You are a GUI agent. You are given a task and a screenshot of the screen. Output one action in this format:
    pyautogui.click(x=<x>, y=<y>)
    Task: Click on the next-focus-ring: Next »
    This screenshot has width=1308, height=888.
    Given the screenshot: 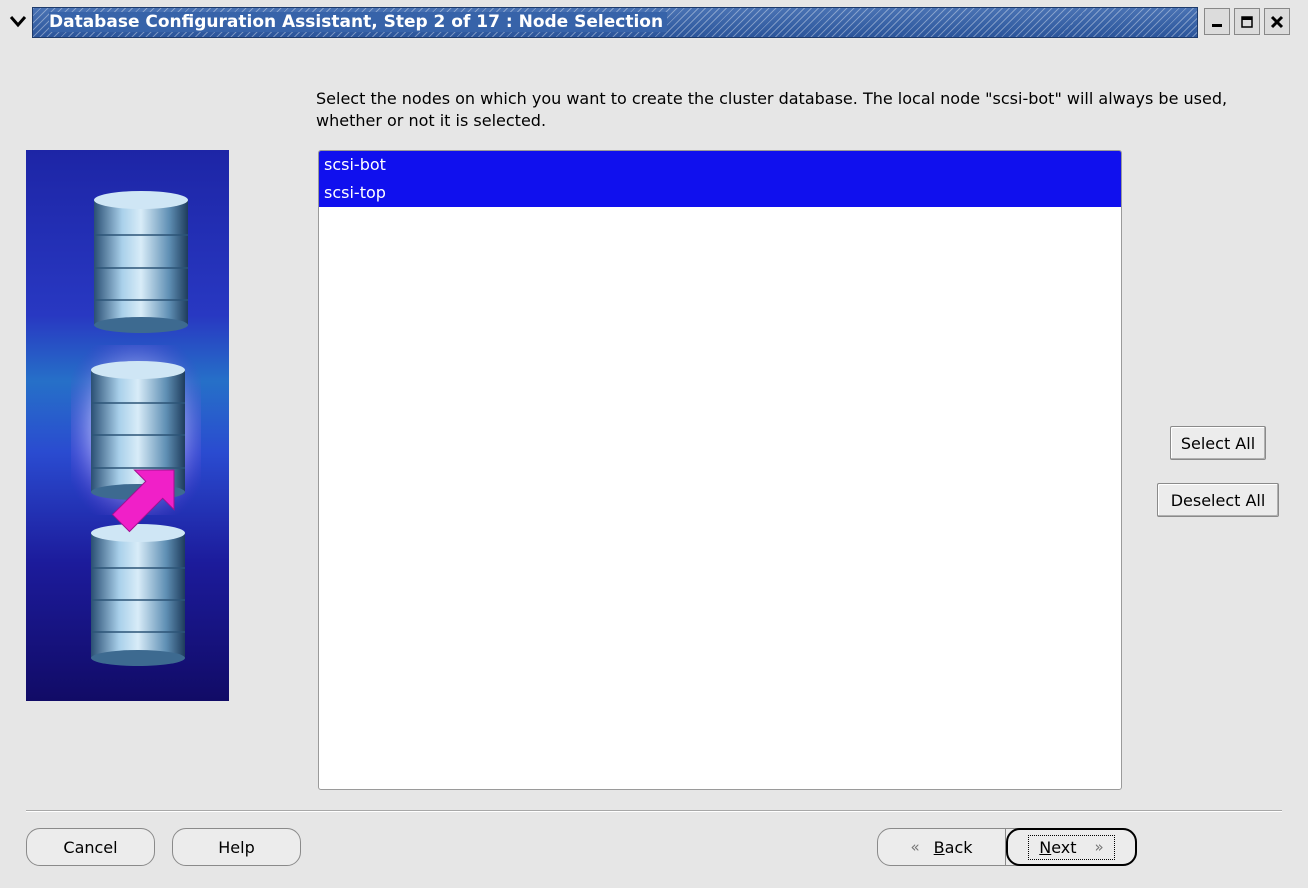 What is the action you would take?
    pyautogui.click(x=1071, y=847)
    